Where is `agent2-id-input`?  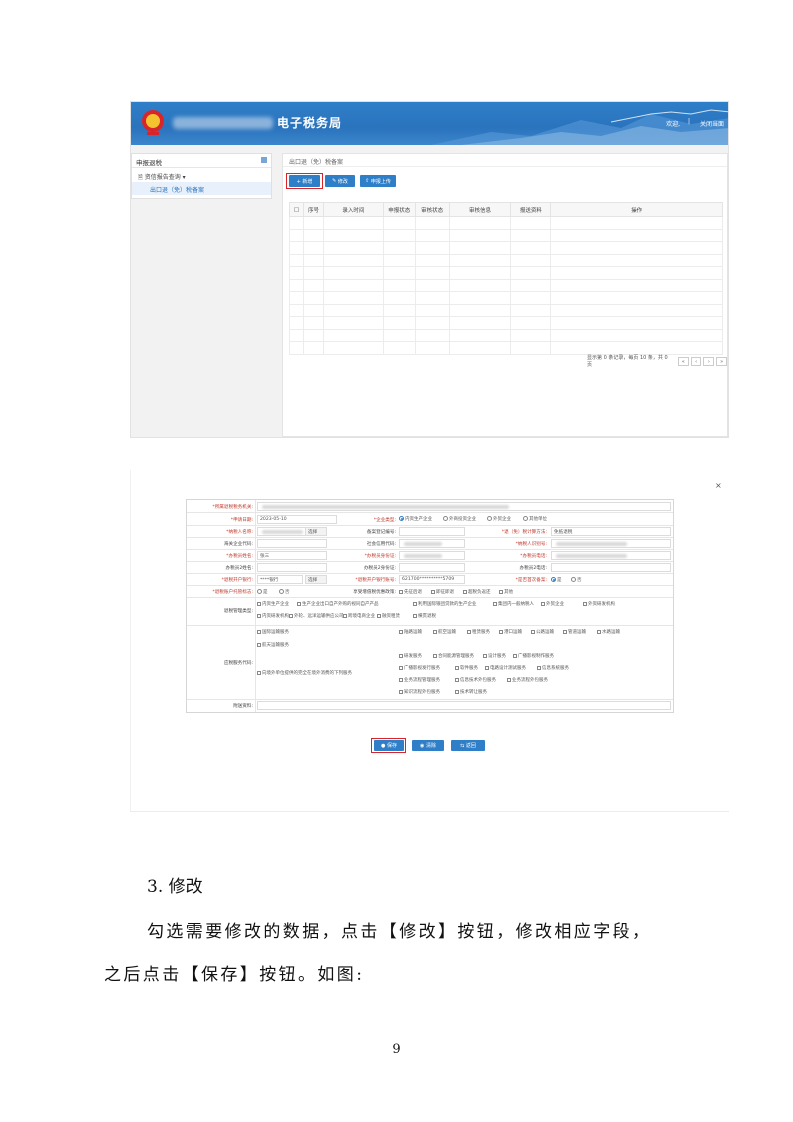
agent2-id-input is located at coordinates (432, 567).